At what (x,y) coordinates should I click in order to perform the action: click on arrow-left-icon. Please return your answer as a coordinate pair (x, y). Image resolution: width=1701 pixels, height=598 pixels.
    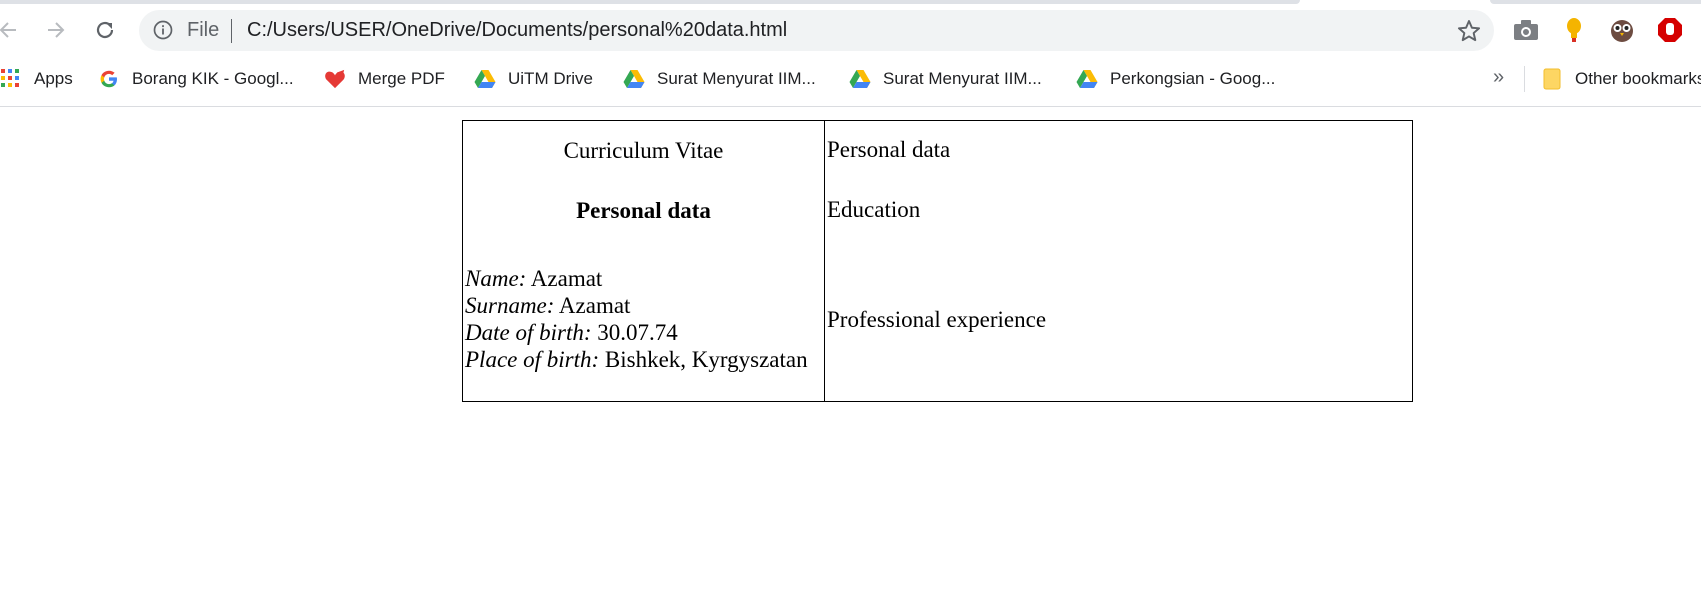
    Looking at the image, I should click on (8, 30).